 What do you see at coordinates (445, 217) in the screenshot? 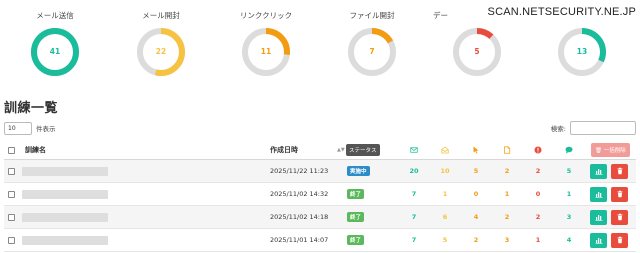
I see `count-value: 6` at bounding box center [445, 217].